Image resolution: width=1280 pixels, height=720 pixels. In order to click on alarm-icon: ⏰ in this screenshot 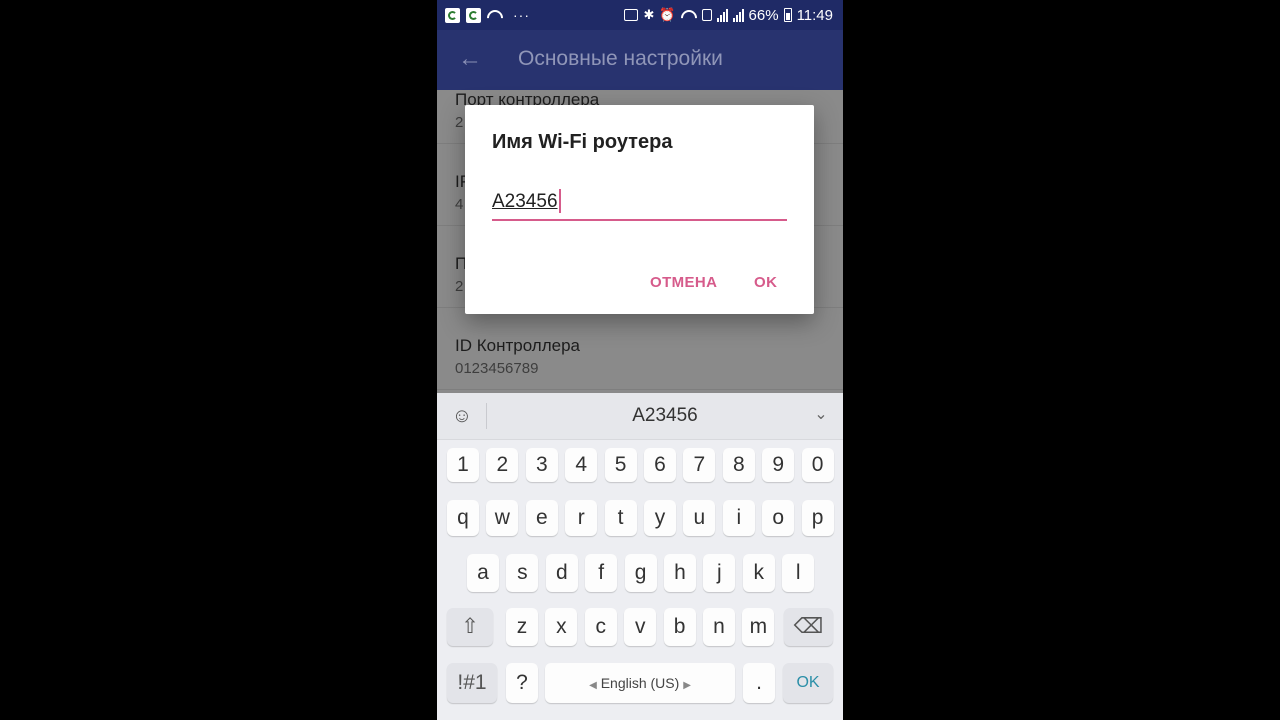, I will do `click(667, 14)`.